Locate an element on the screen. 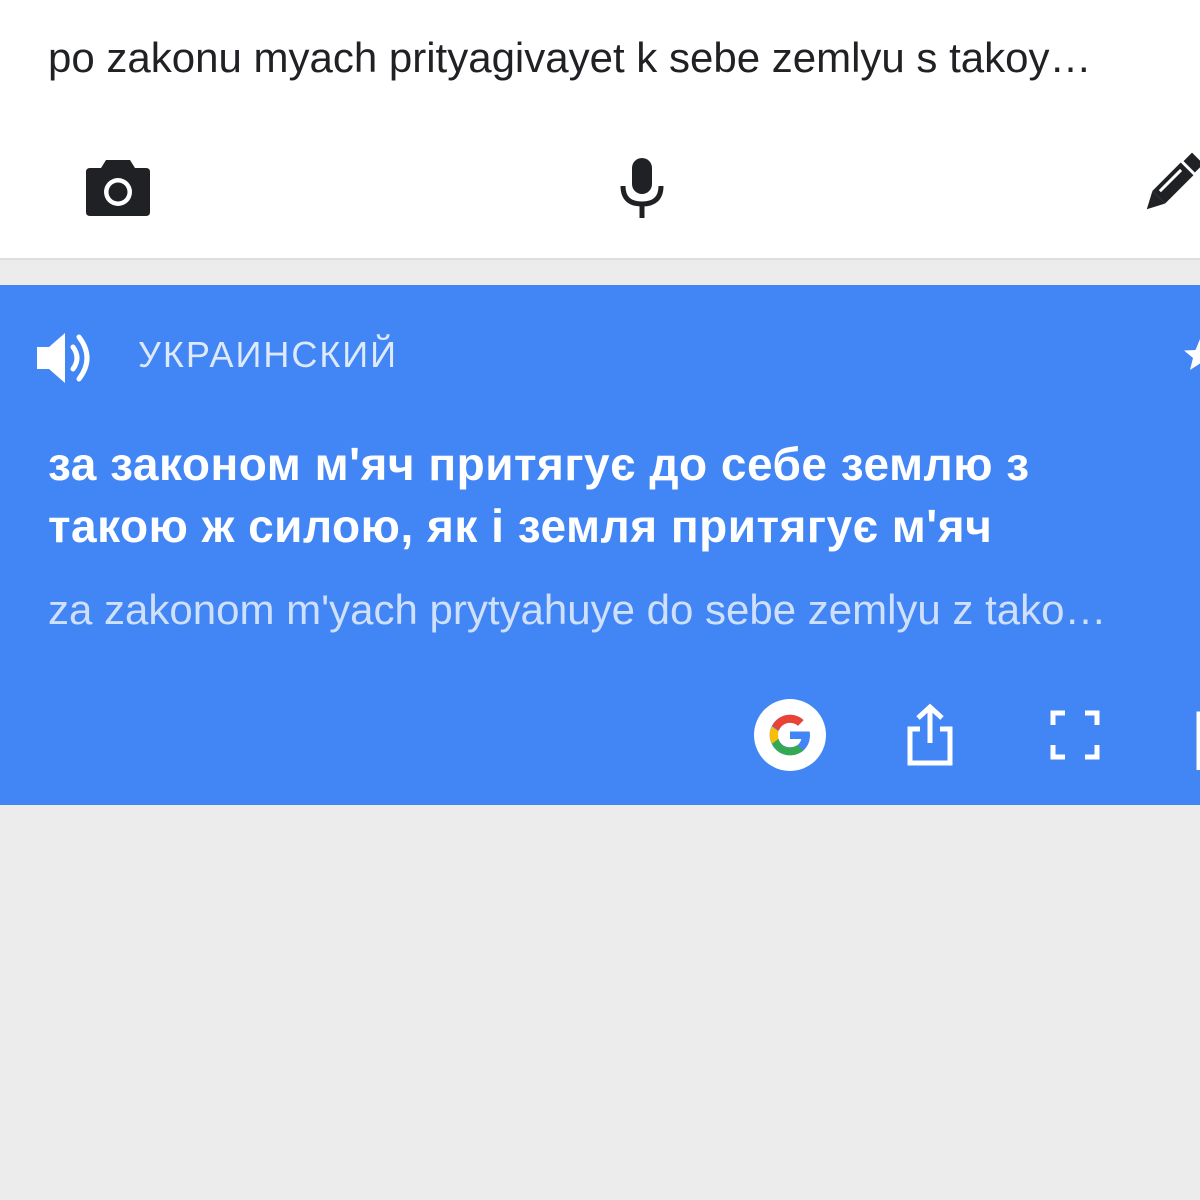  google-icon is located at coordinates (789, 735).